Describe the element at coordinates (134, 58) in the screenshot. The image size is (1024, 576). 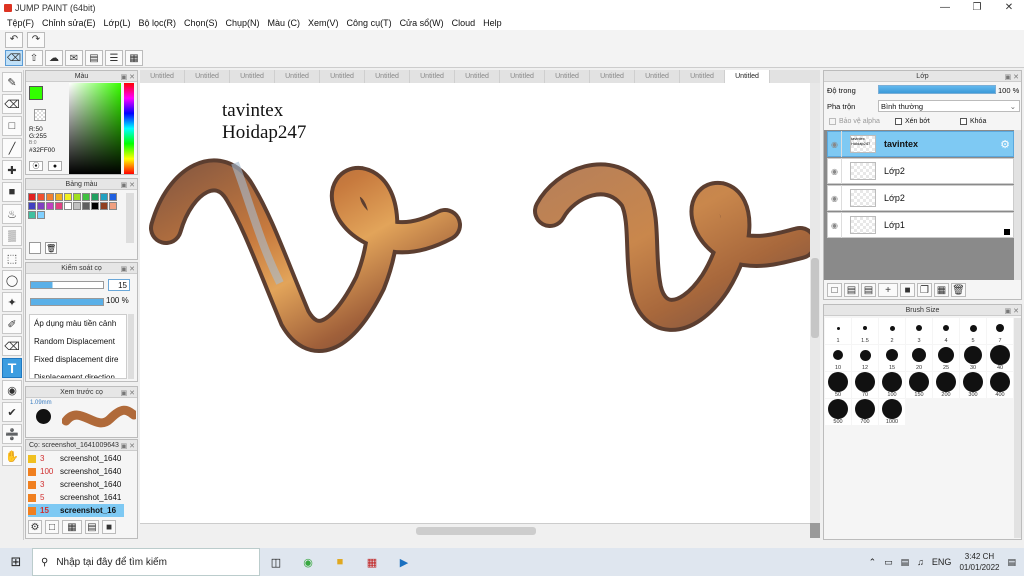
I see `grid-icon: ▦` at that location.